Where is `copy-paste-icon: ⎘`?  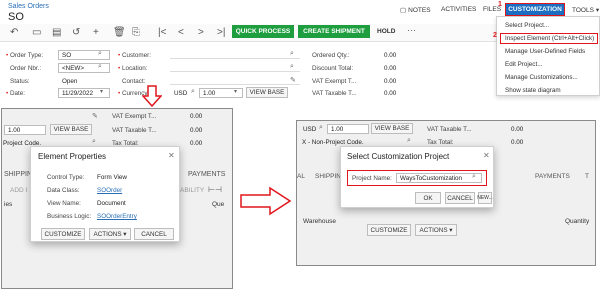 copy-paste-icon: ⎘ is located at coordinates (136, 32).